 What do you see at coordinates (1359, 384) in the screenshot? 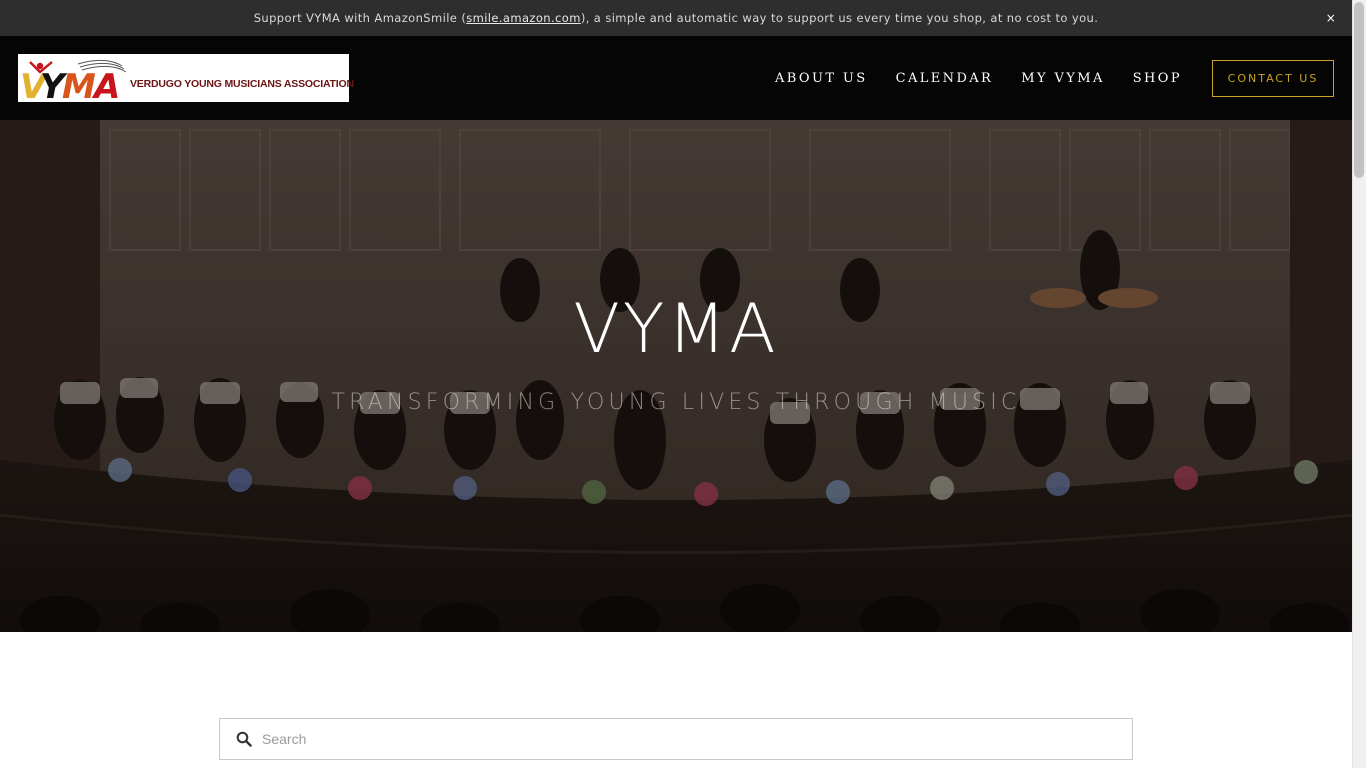
I see `page-scrollbar` at bounding box center [1359, 384].